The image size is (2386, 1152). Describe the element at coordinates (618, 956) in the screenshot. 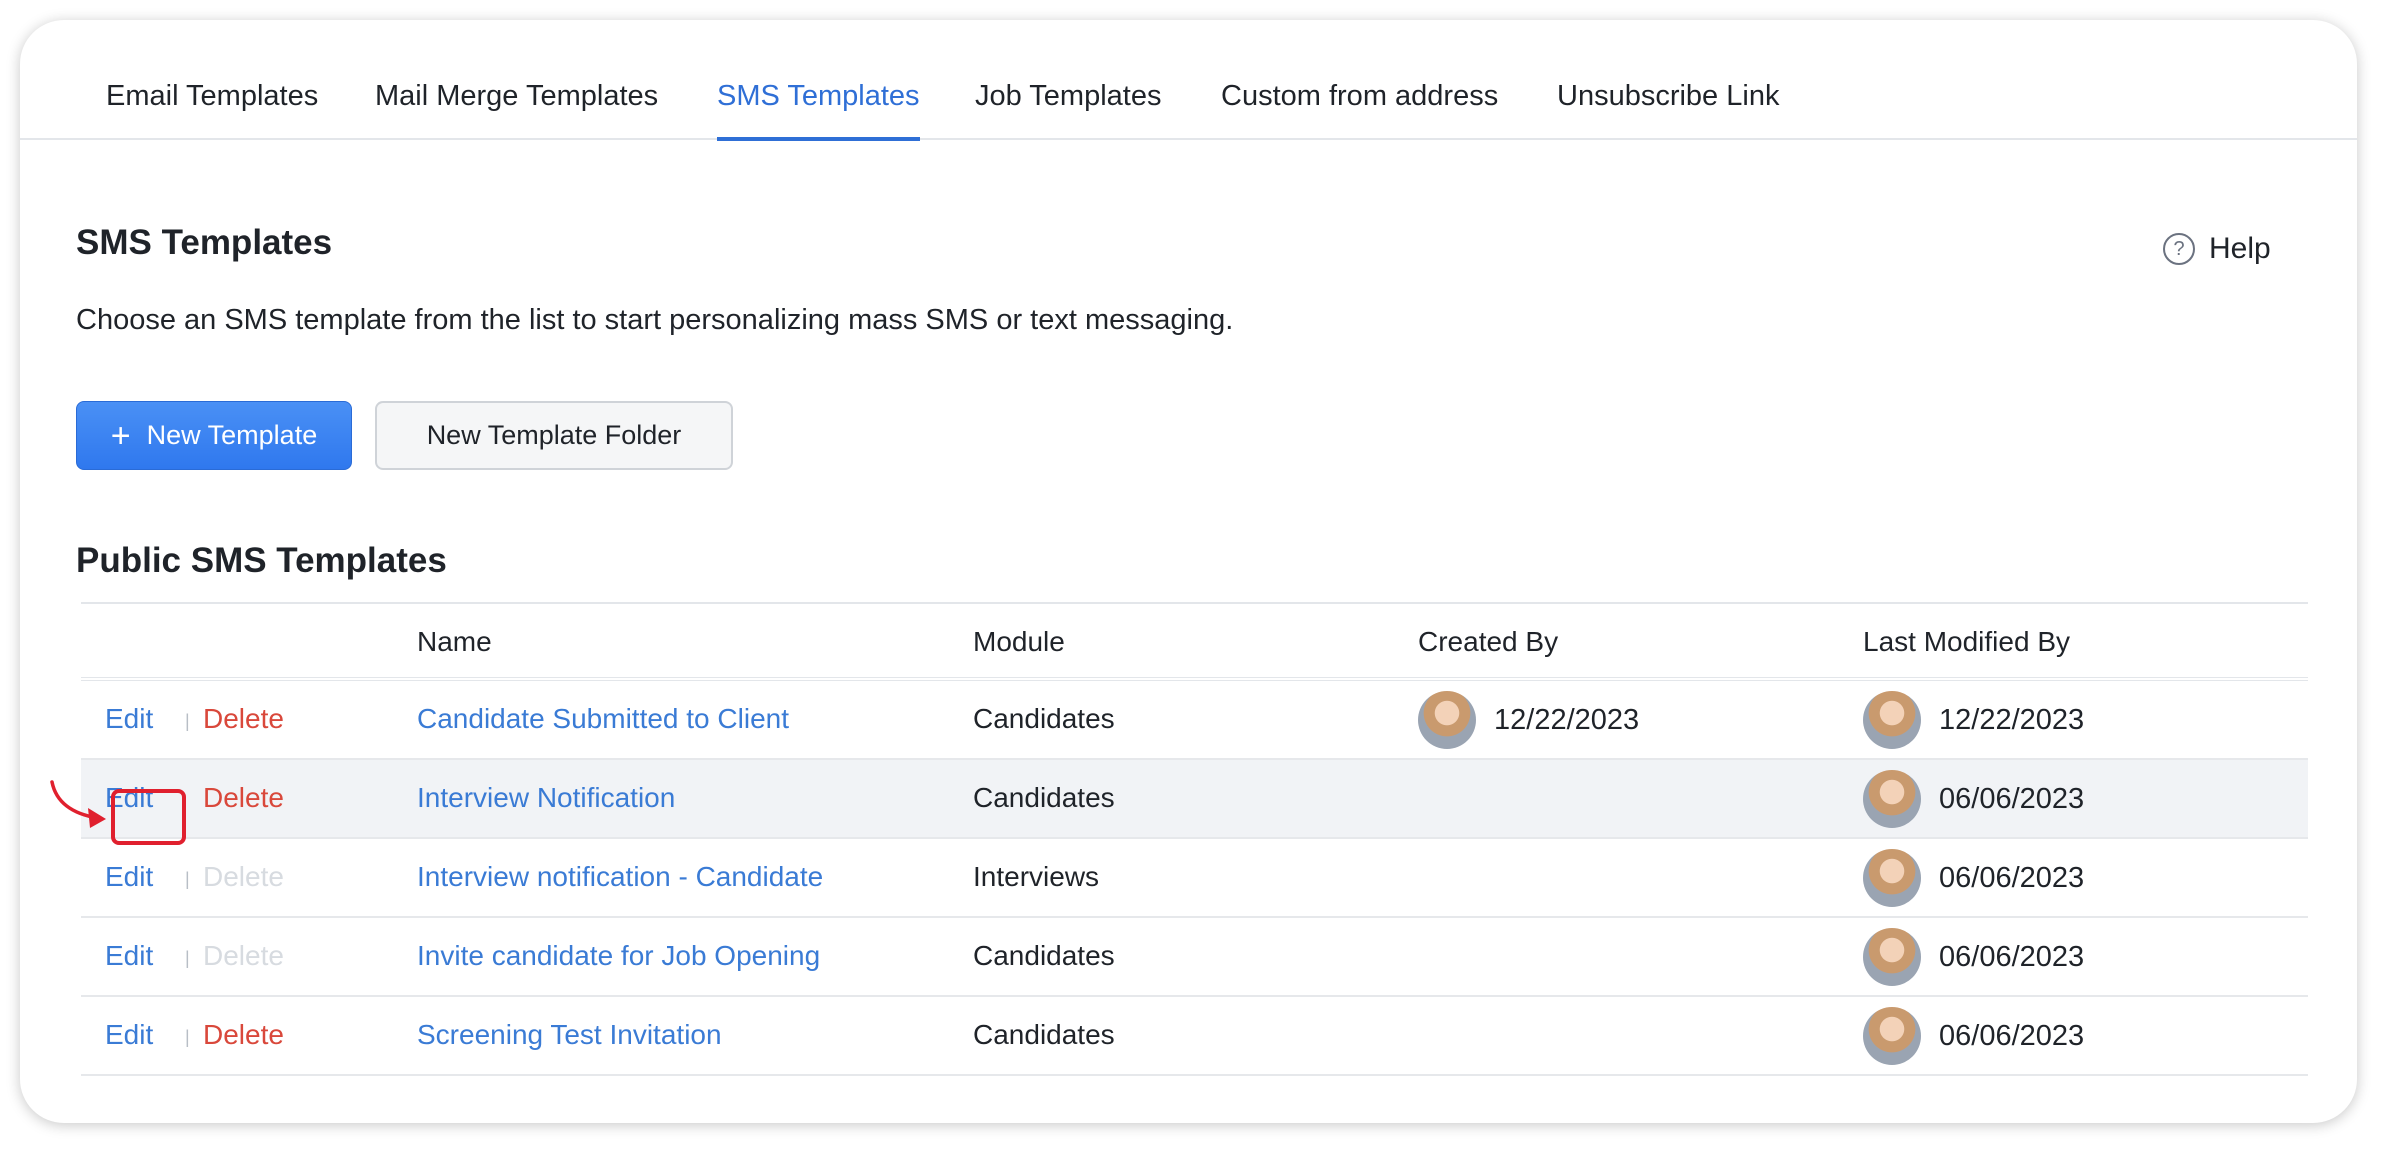

I see `template-name-link: Invite candidate for Job Opening` at that location.